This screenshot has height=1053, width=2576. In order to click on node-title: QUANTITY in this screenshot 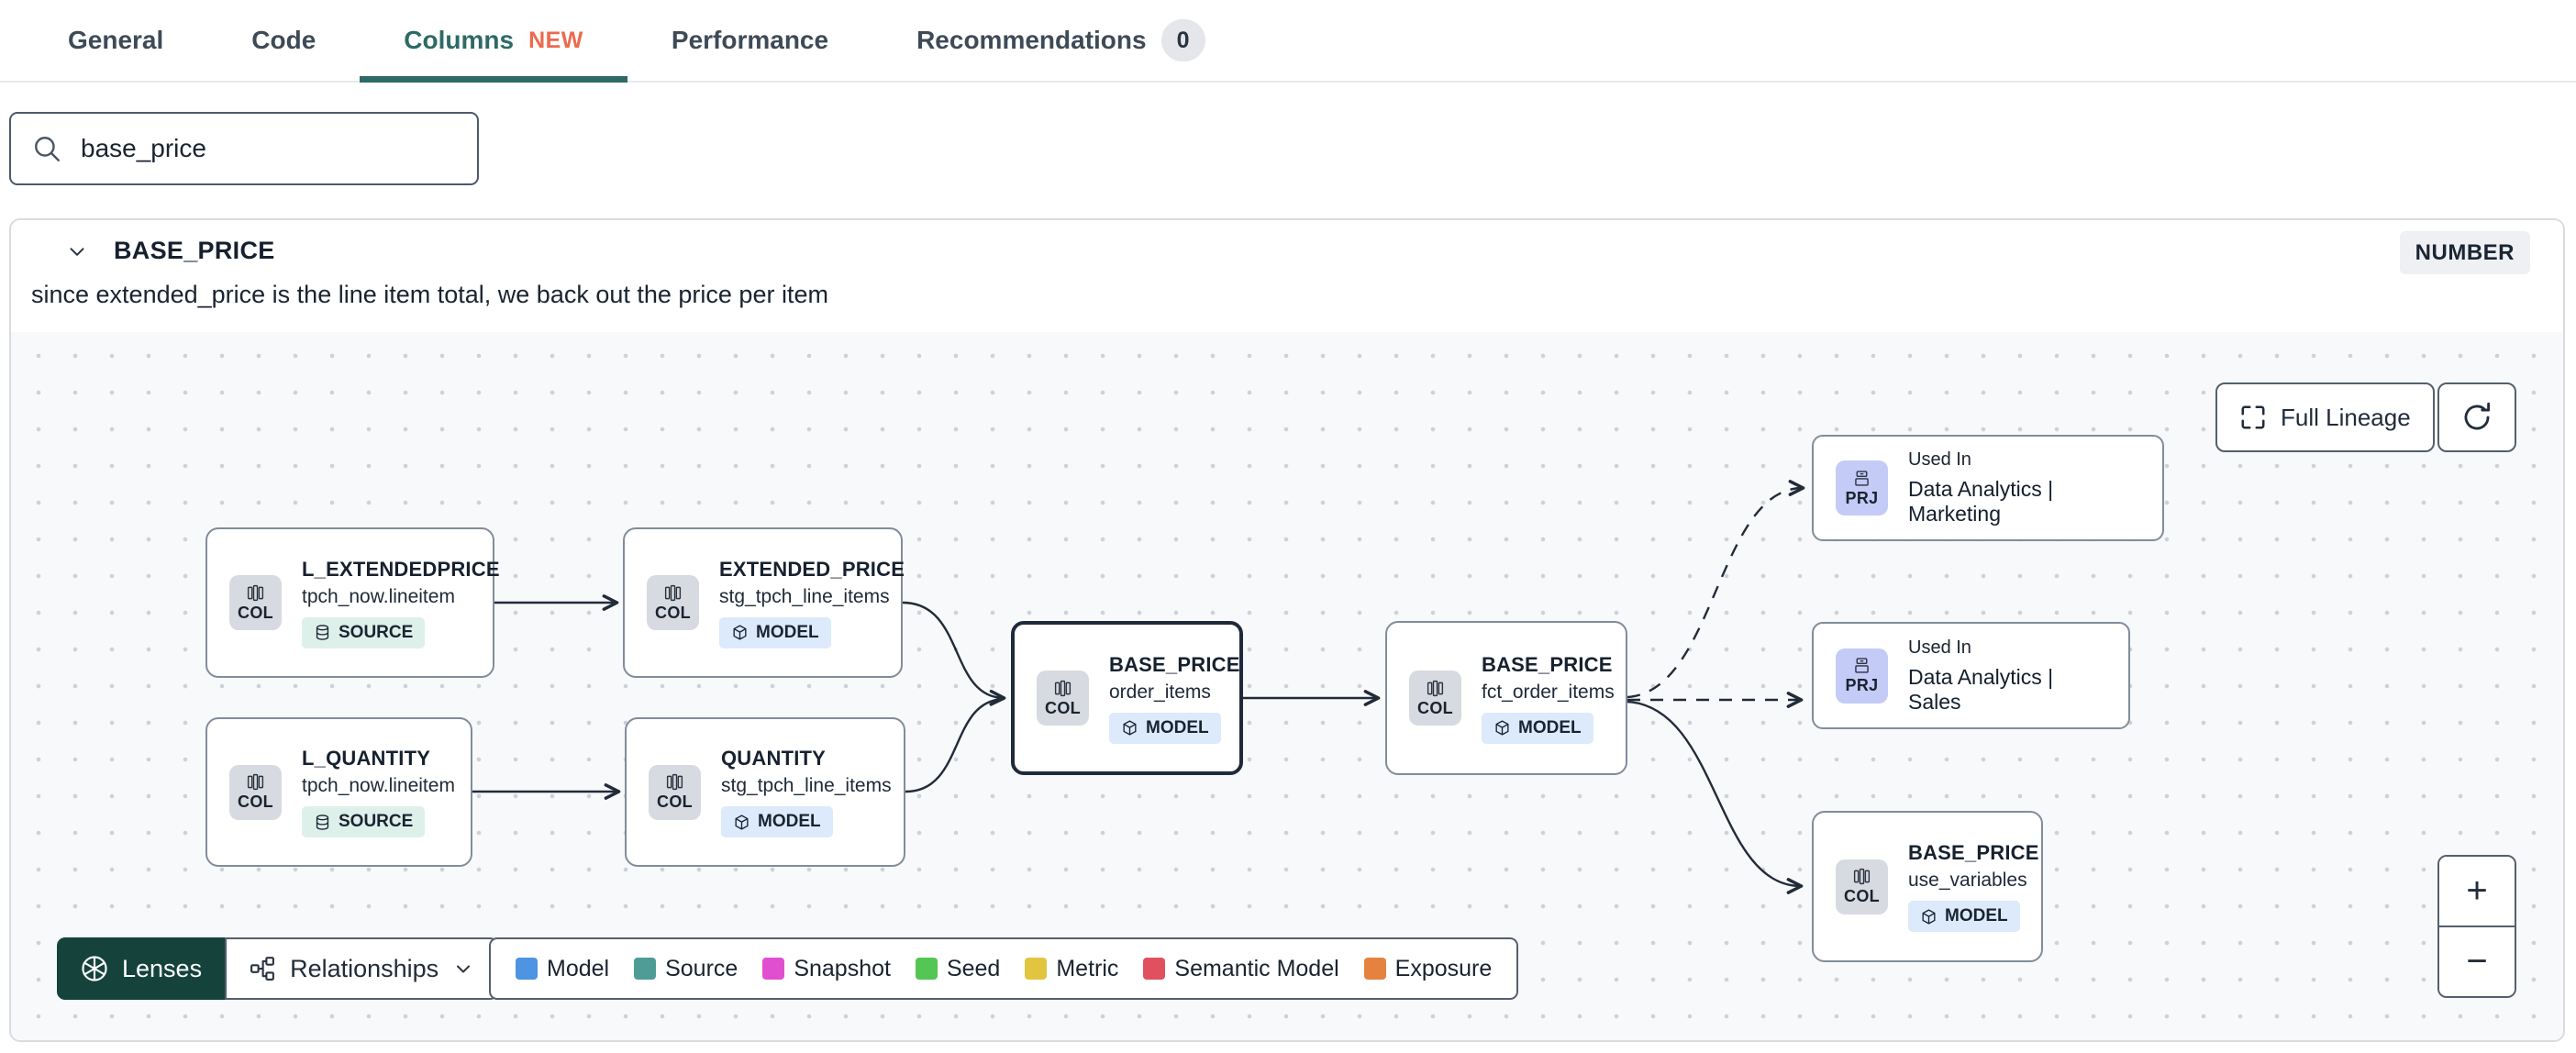, I will do `click(774, 758)`.